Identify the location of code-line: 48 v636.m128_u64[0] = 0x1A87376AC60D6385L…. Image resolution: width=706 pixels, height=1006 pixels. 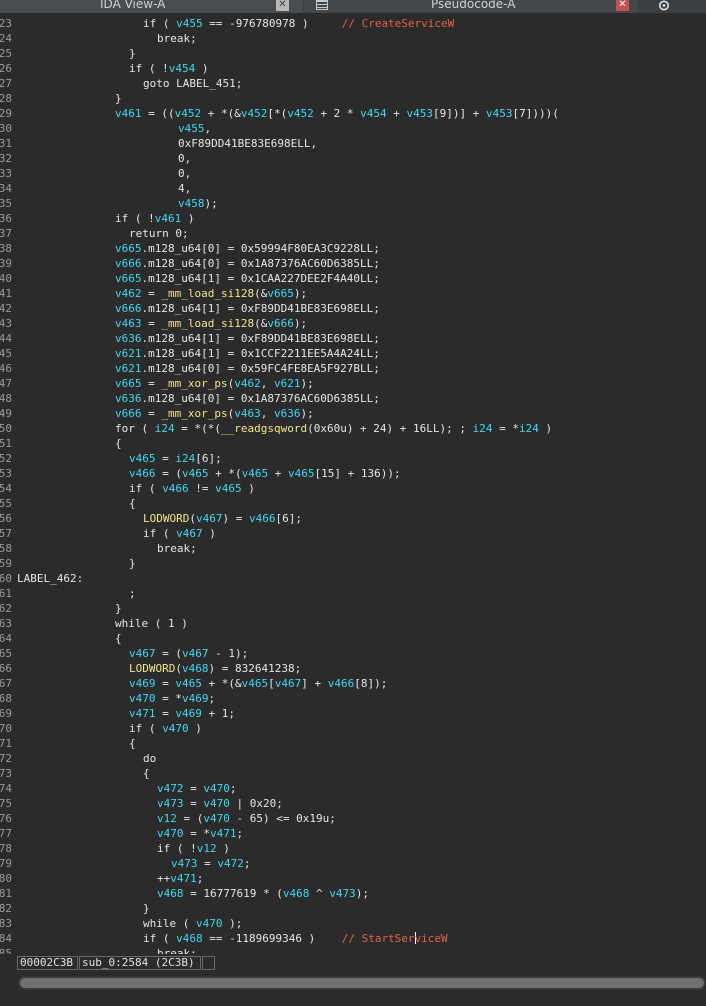
(353, 398).